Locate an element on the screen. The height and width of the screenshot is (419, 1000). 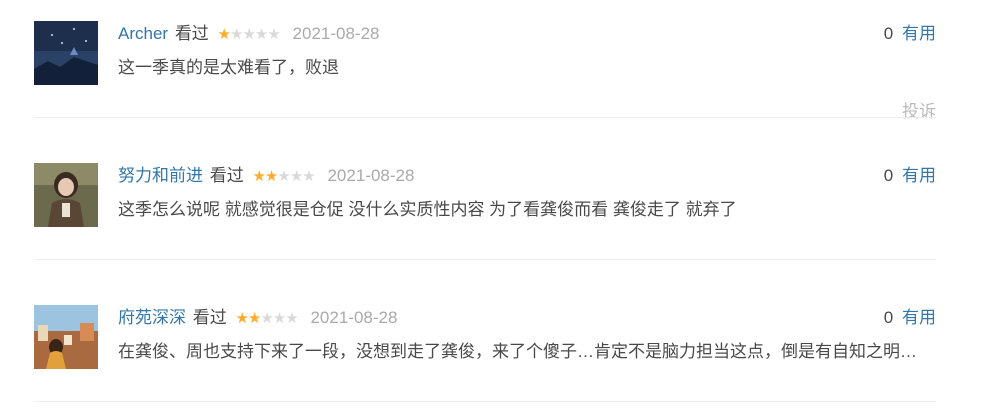
review-text: 这季怎么说呢 就感觉很是仓促 没什么实质性内容 为了看龚俊而看 龚俊走了 就弃了 is located at coordinates (427, 209).